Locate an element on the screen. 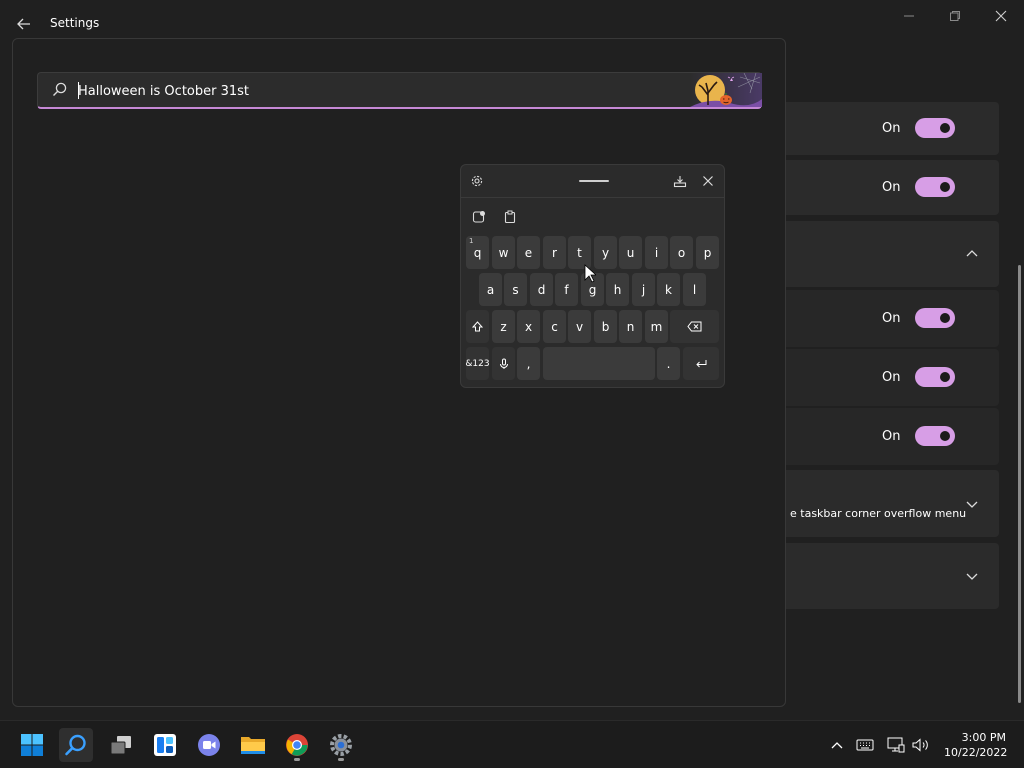  title-bar: Settings is located at coordinates (512, 20).